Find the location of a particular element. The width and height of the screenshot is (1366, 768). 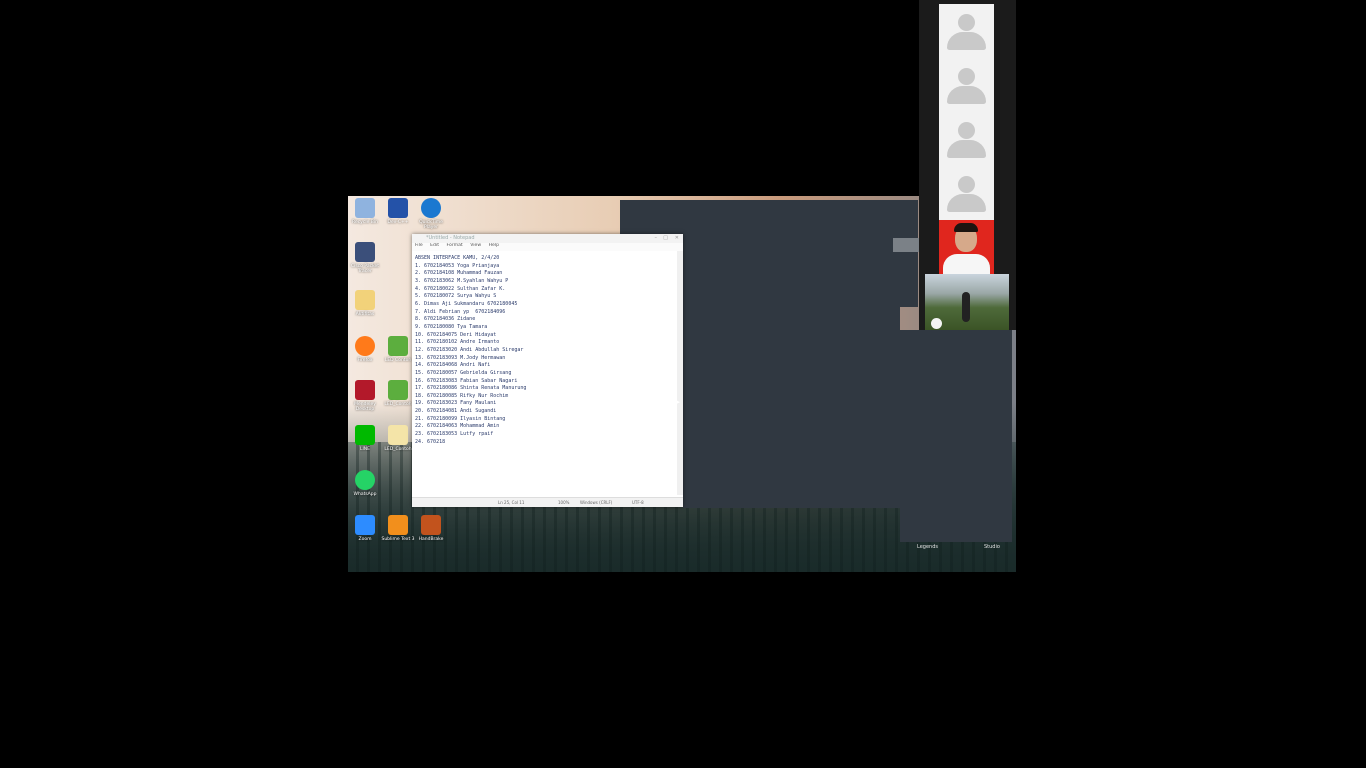

menu-file: File is located at coordinates (419, 245).